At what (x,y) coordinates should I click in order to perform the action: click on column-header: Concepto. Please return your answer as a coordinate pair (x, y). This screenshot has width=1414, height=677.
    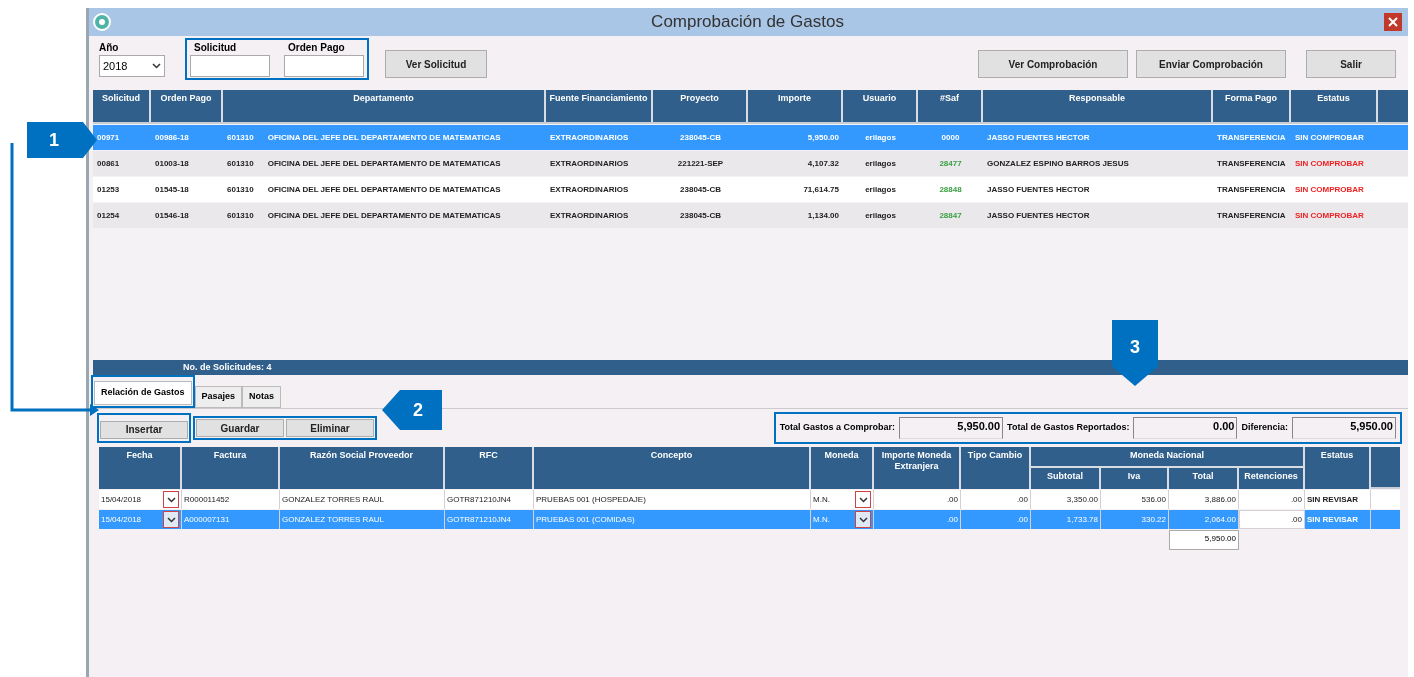
    Looking at the image, I should click on (672, 468).